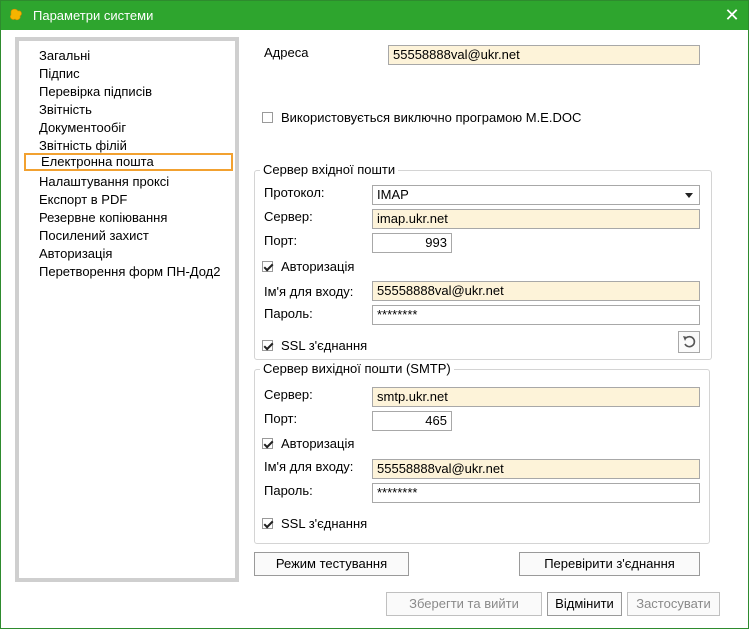  Describe the element at coordinates (536, 493) in the screenshot. I see `outgoing-password-field: ********` at that location.